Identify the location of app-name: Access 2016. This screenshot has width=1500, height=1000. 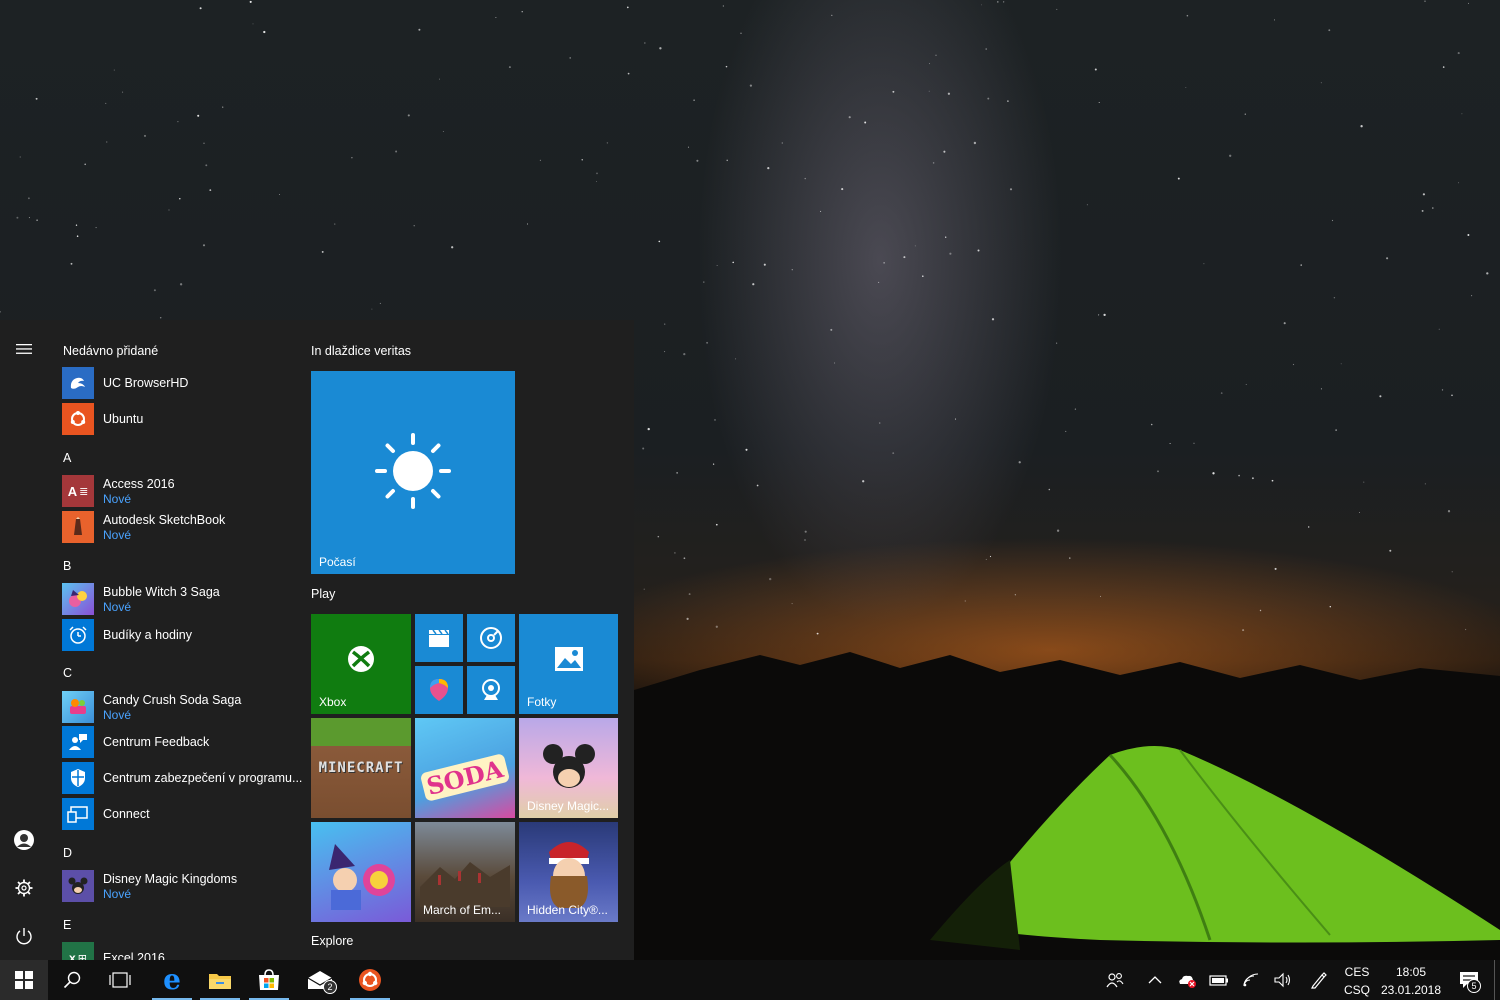
(139, 483).